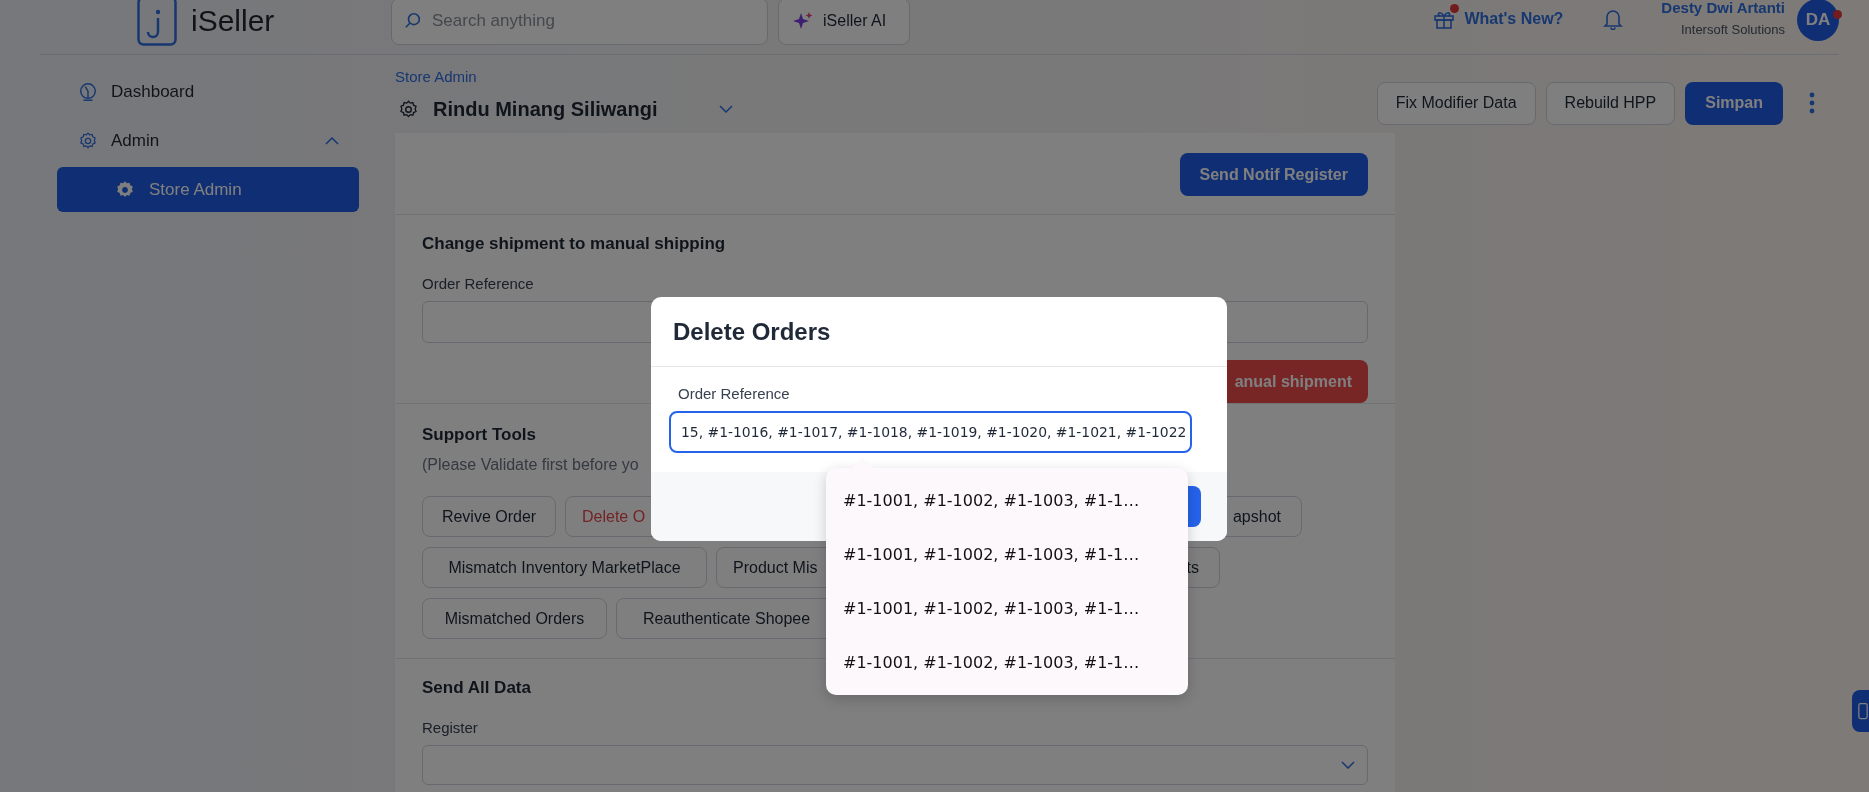 Image resolution: width=1869 pixels, height=792 pixels. Describe the element at coordinates (752, 331) in the screenshot. I see `dialog-title: Delete Orders` at that location.